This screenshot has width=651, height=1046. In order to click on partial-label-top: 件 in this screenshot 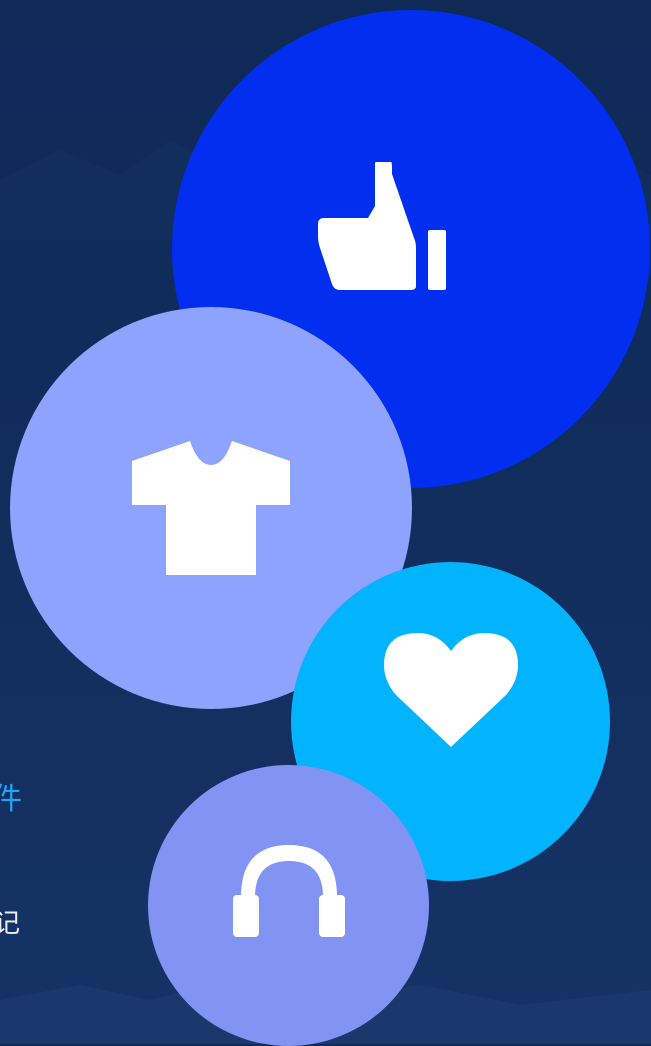, I will do `click(11, 799)`.